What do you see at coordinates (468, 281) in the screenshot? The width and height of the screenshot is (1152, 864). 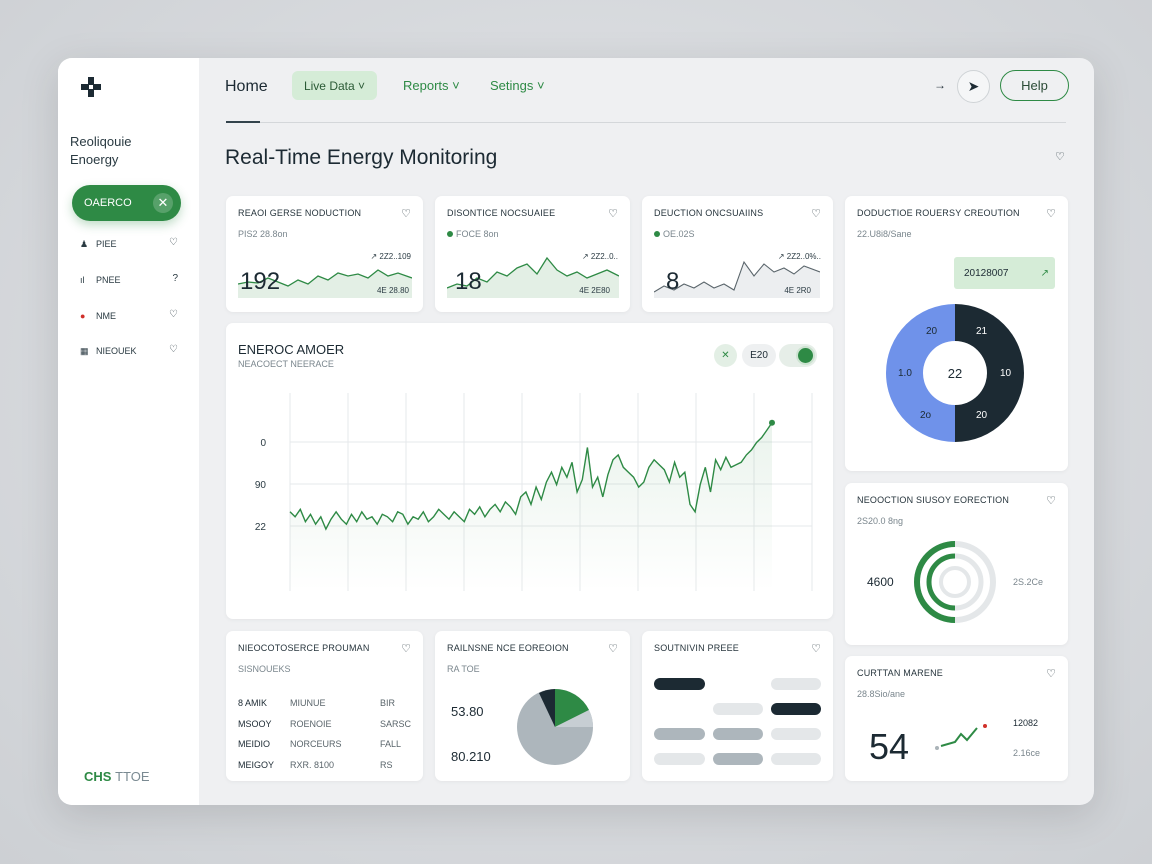 I see `kpi-value: 18` at bounding box center [468, 281].